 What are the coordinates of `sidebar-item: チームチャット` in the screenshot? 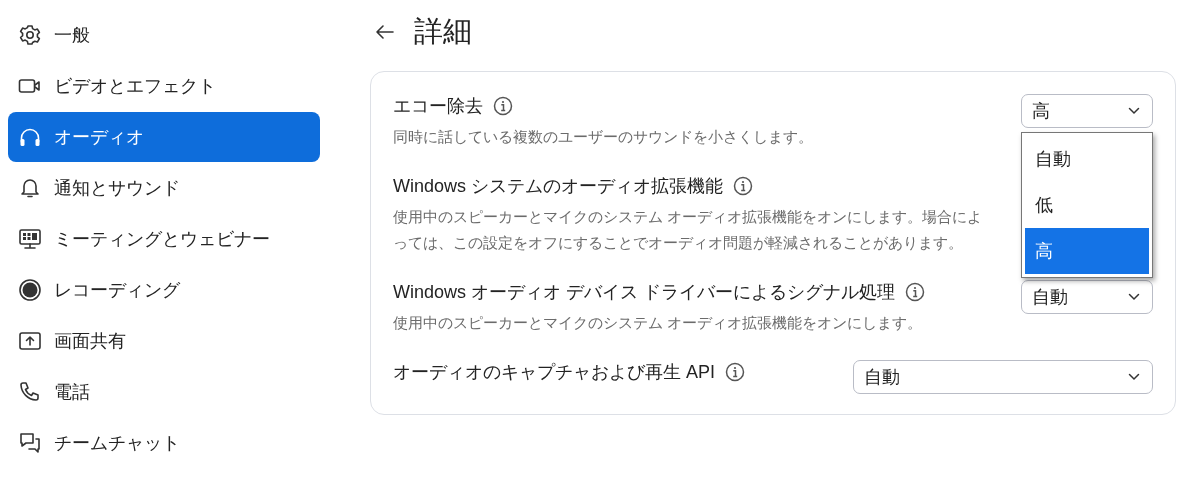 It's located at (164, 443).